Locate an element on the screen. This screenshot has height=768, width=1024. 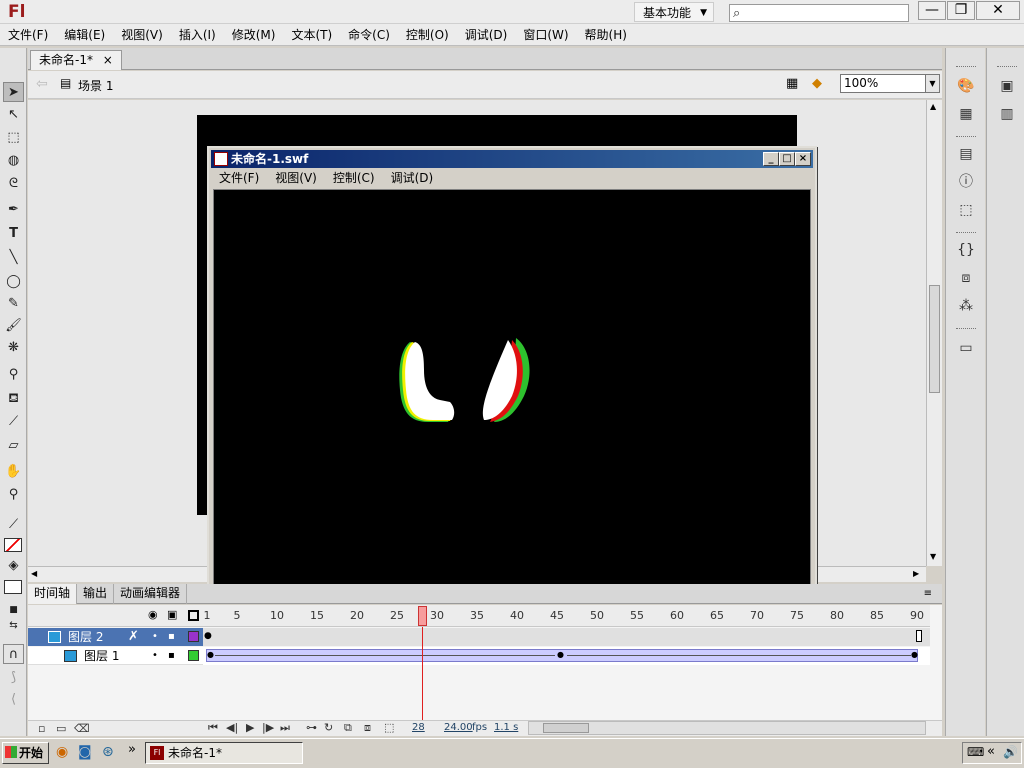
onion-outline-icon: ⧈ is located at coordinates (367, 728).